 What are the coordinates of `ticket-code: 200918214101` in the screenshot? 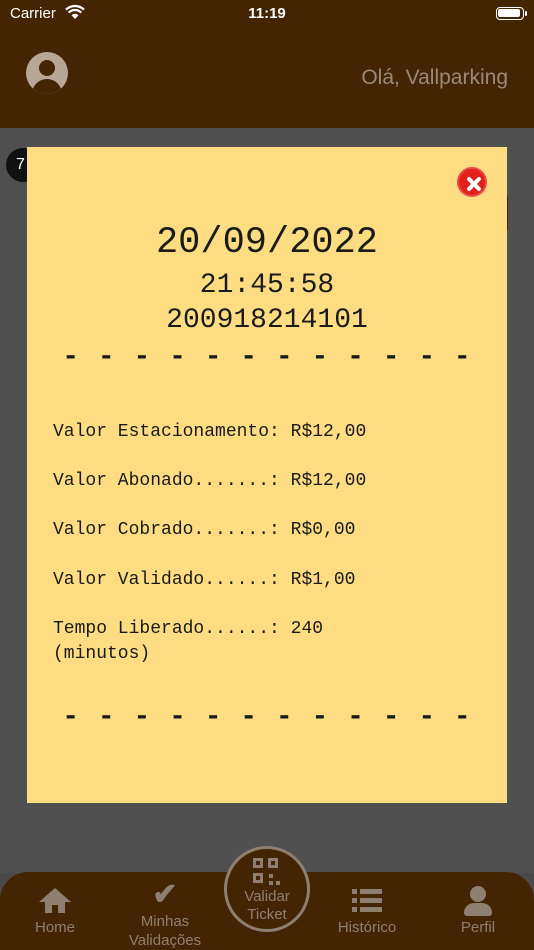 It's located at (267, 320).